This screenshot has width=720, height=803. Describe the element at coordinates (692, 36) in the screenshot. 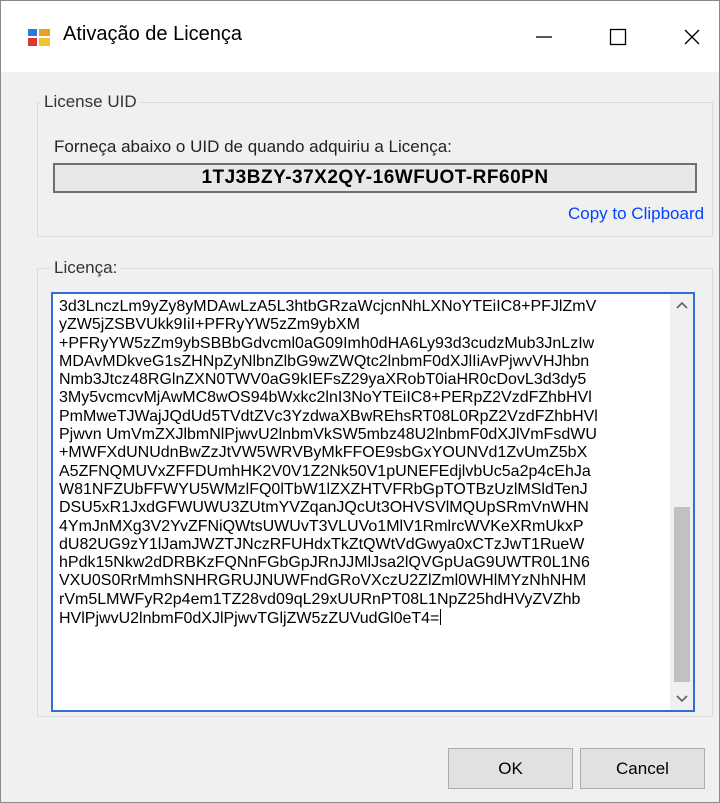

I see `close-icon` at that location.